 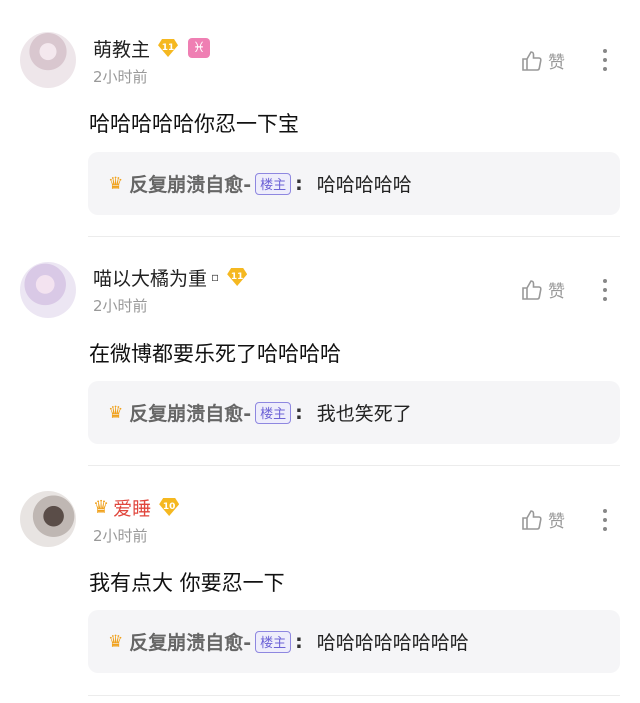 I want to click on name-row: ♛ 爱睡 10, so click(x=136, y=507).